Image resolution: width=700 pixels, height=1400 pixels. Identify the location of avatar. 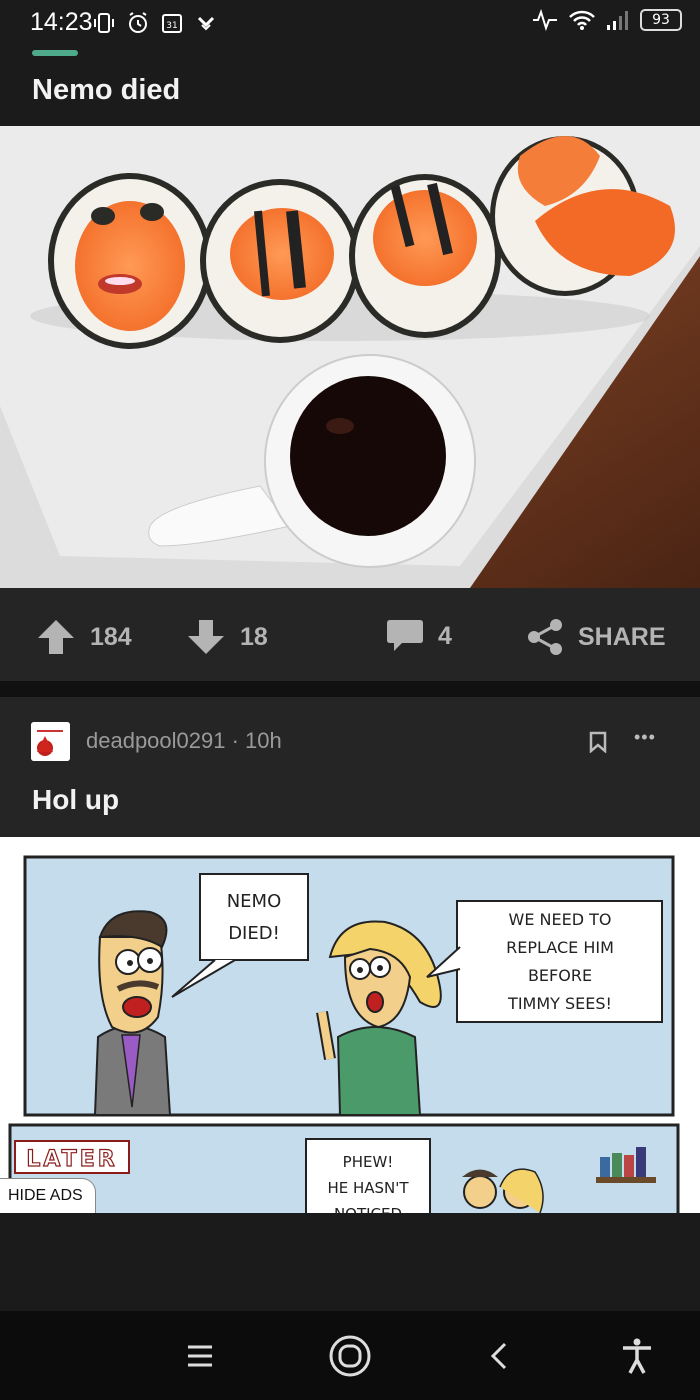
(50, 741).